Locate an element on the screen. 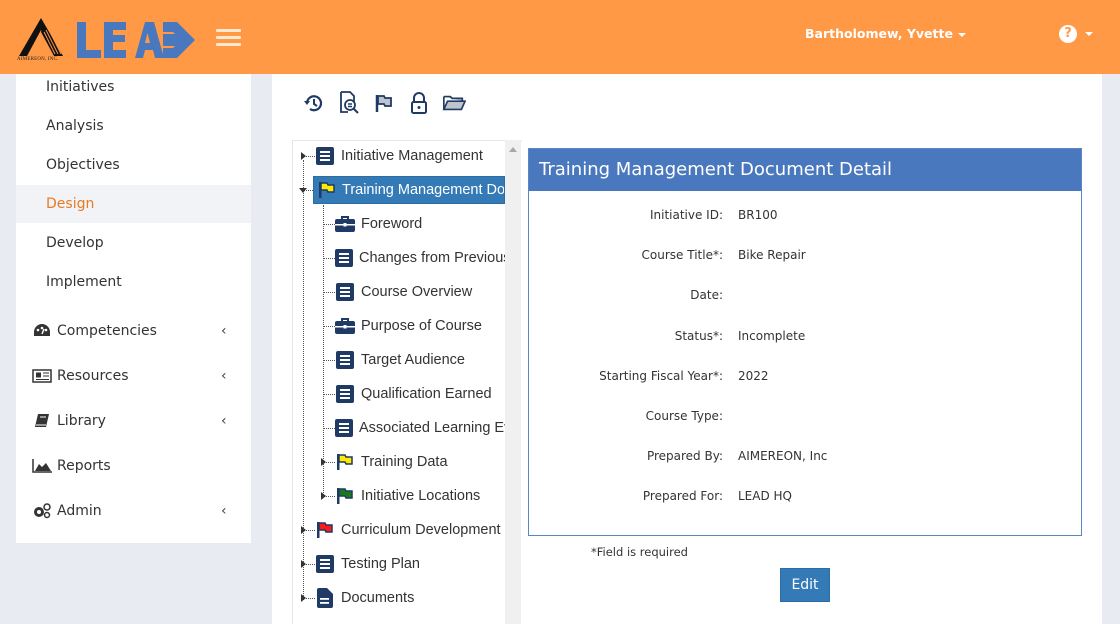 The width and height of the screenshot is (1120, 624). tree-node: Purpose of Course is located at coordinates (420, 326).